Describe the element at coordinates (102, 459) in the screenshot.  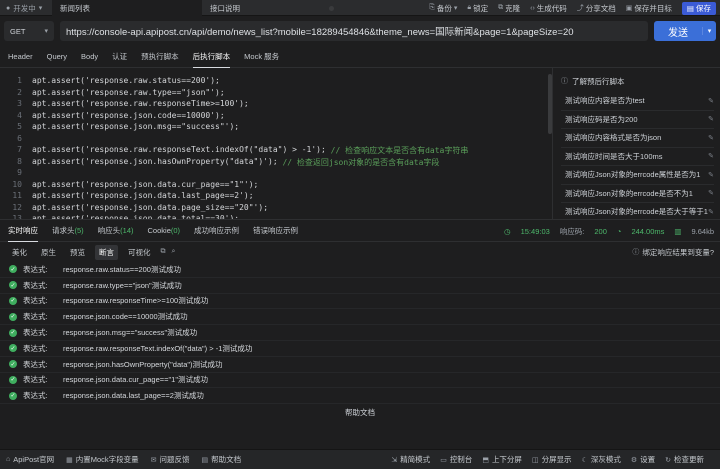
I see `mock-vars-link: ▦ 内置Mock字段变量` at that location.